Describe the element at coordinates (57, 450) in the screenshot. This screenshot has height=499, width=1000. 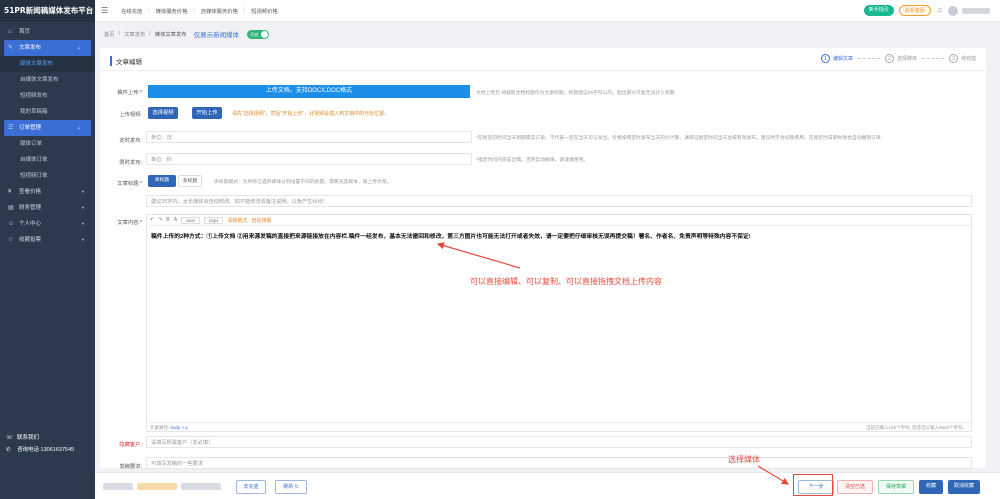
I see `phone-number: 13061637545` at that location.